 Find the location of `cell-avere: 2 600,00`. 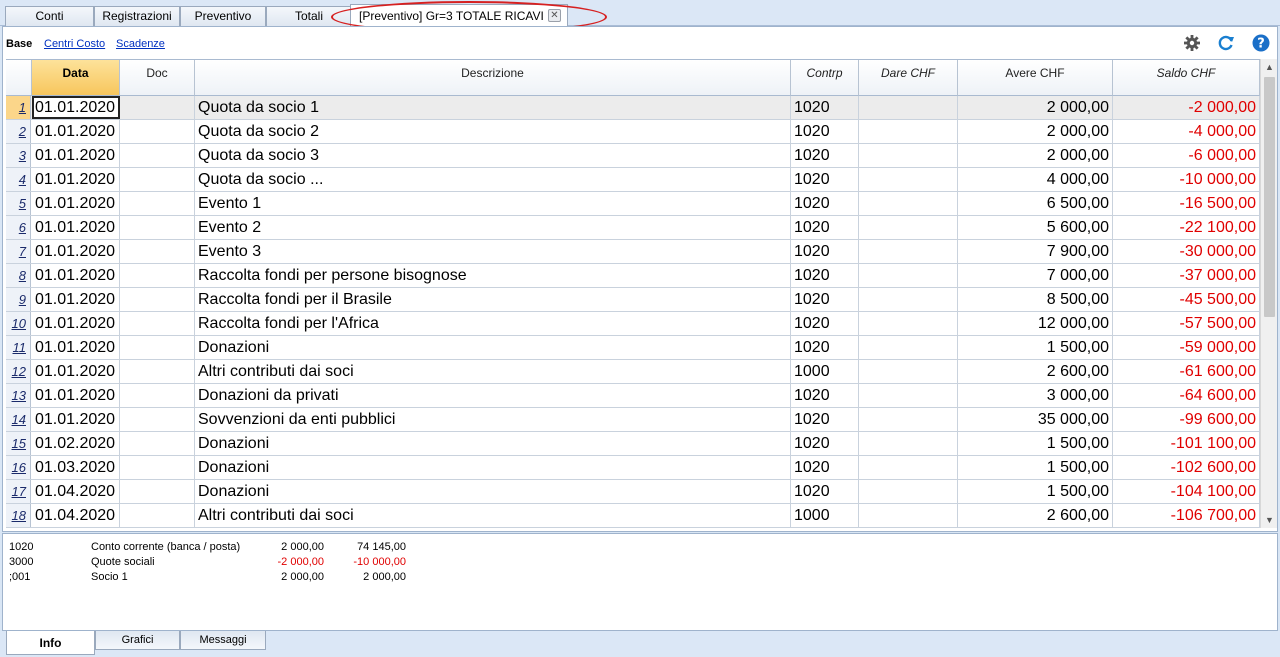

cell-avere: 2 600,00 is located at coordinates (1035, 515).